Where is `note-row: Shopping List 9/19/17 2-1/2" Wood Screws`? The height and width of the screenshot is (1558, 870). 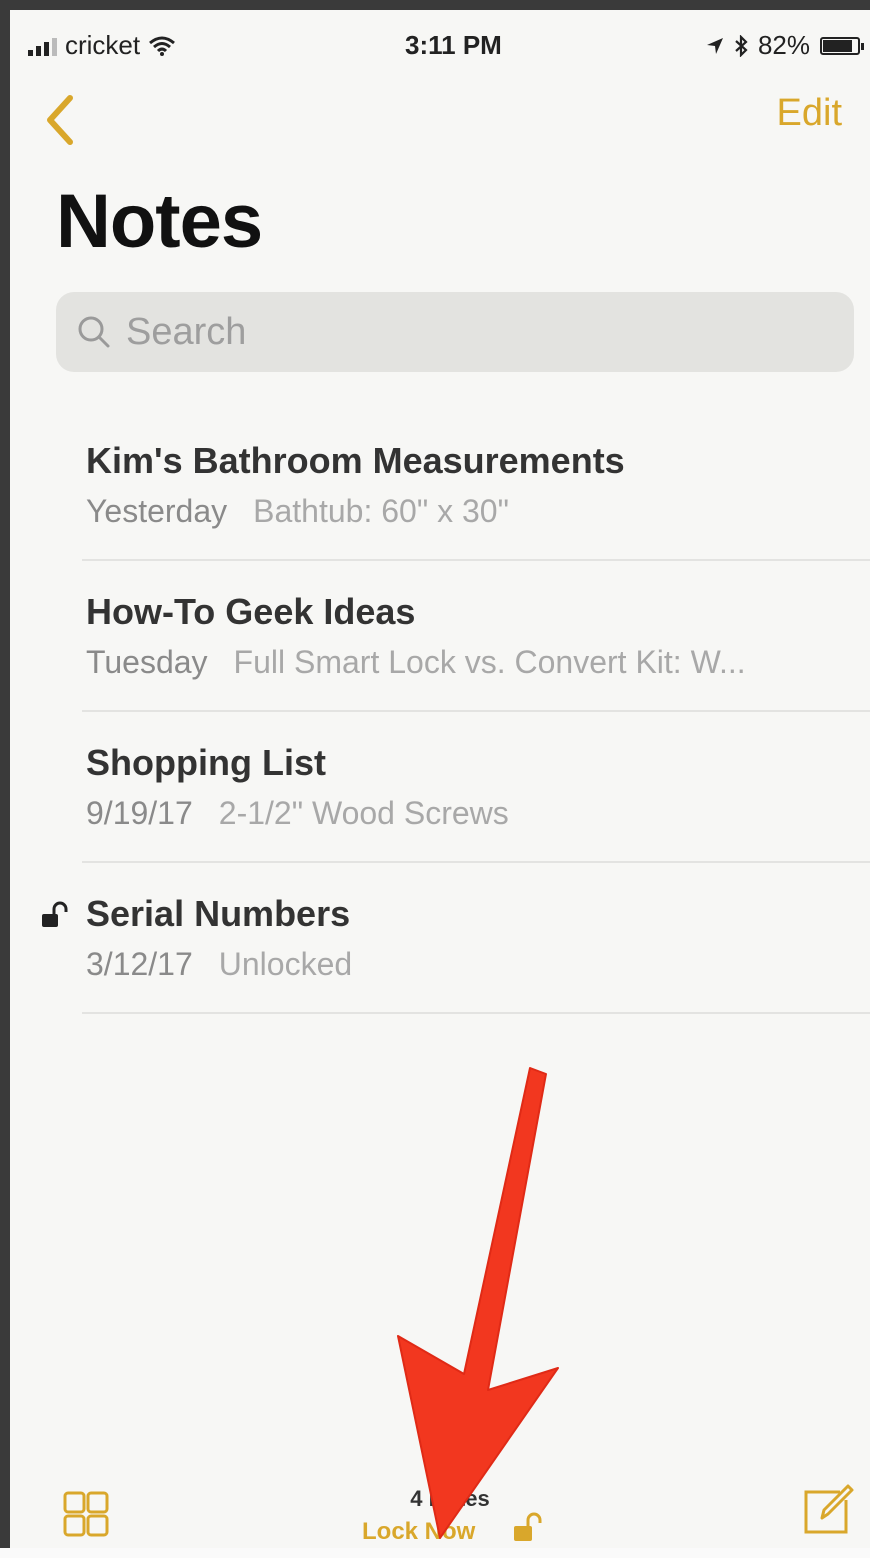
note-row: Shopping List 9/19/17 2-1/2" Wood Screws is located at coordinates (440, 787).